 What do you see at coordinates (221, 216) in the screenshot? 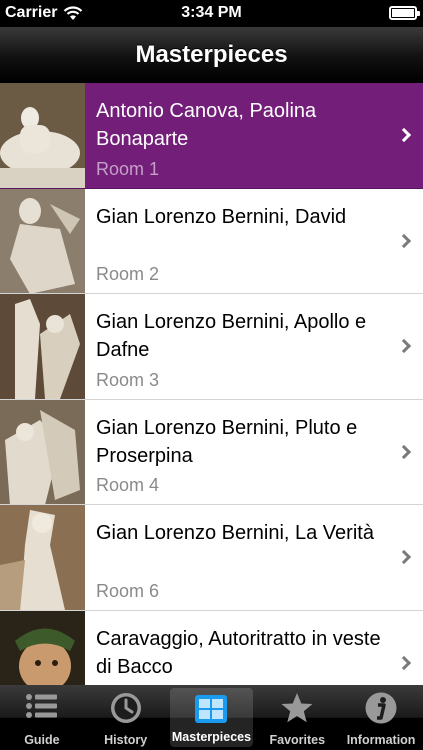
I see `item-title: Gian Lorenzo Bernini, David` at bounding box center [221, 216].